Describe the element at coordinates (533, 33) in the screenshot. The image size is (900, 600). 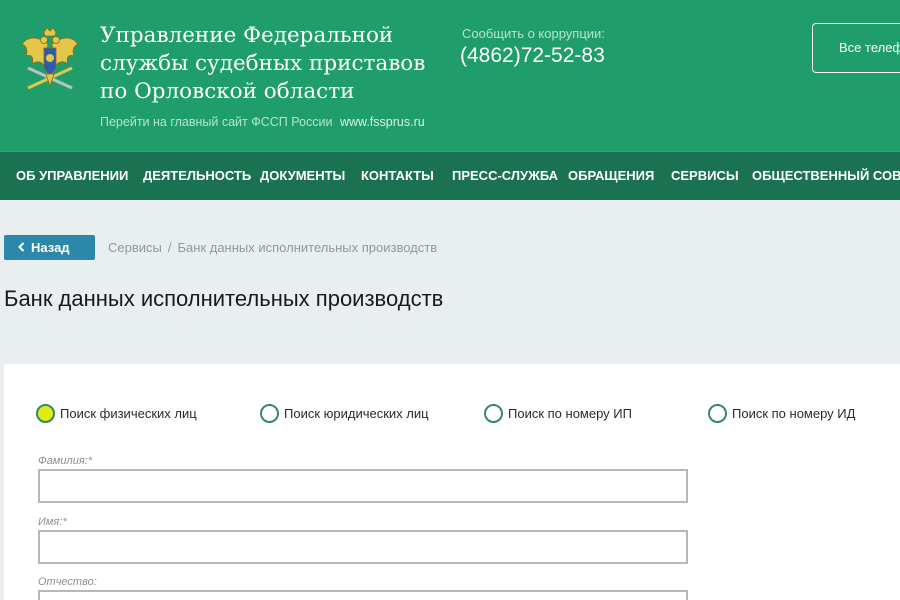
I see `corruption-label: Сообщить о коррупции:` at that location.